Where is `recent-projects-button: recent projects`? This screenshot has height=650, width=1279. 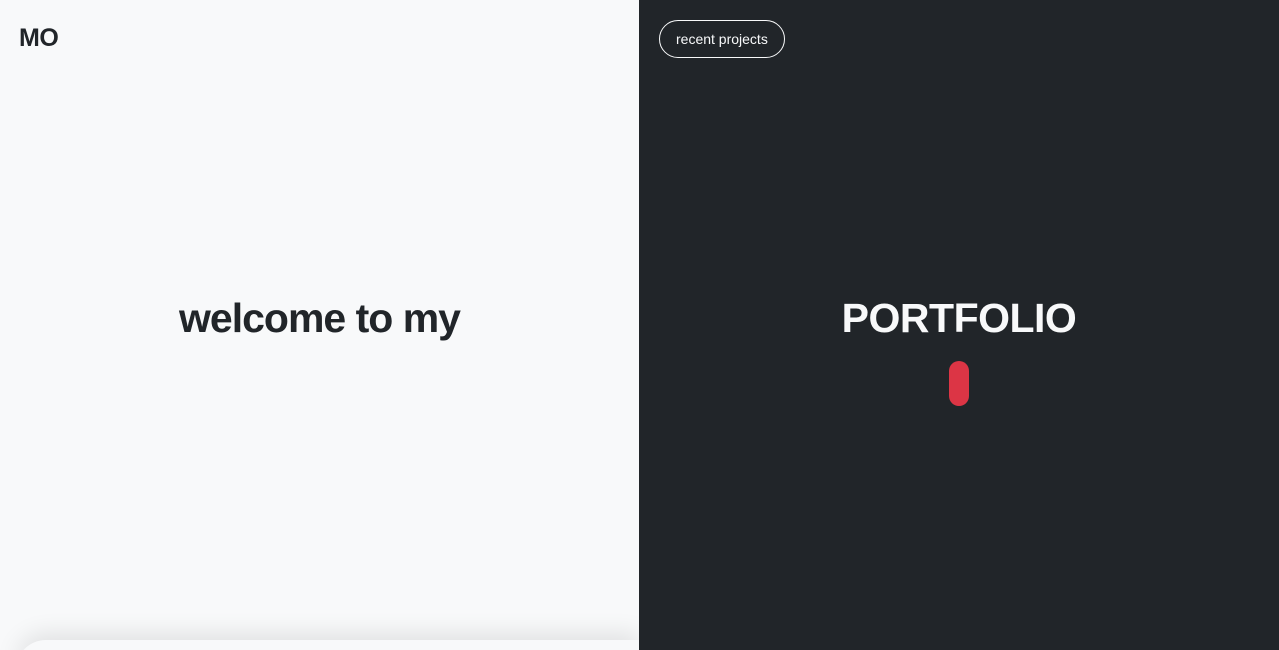 recent-projects-button: recent projects is located at coordinates (722, 39).